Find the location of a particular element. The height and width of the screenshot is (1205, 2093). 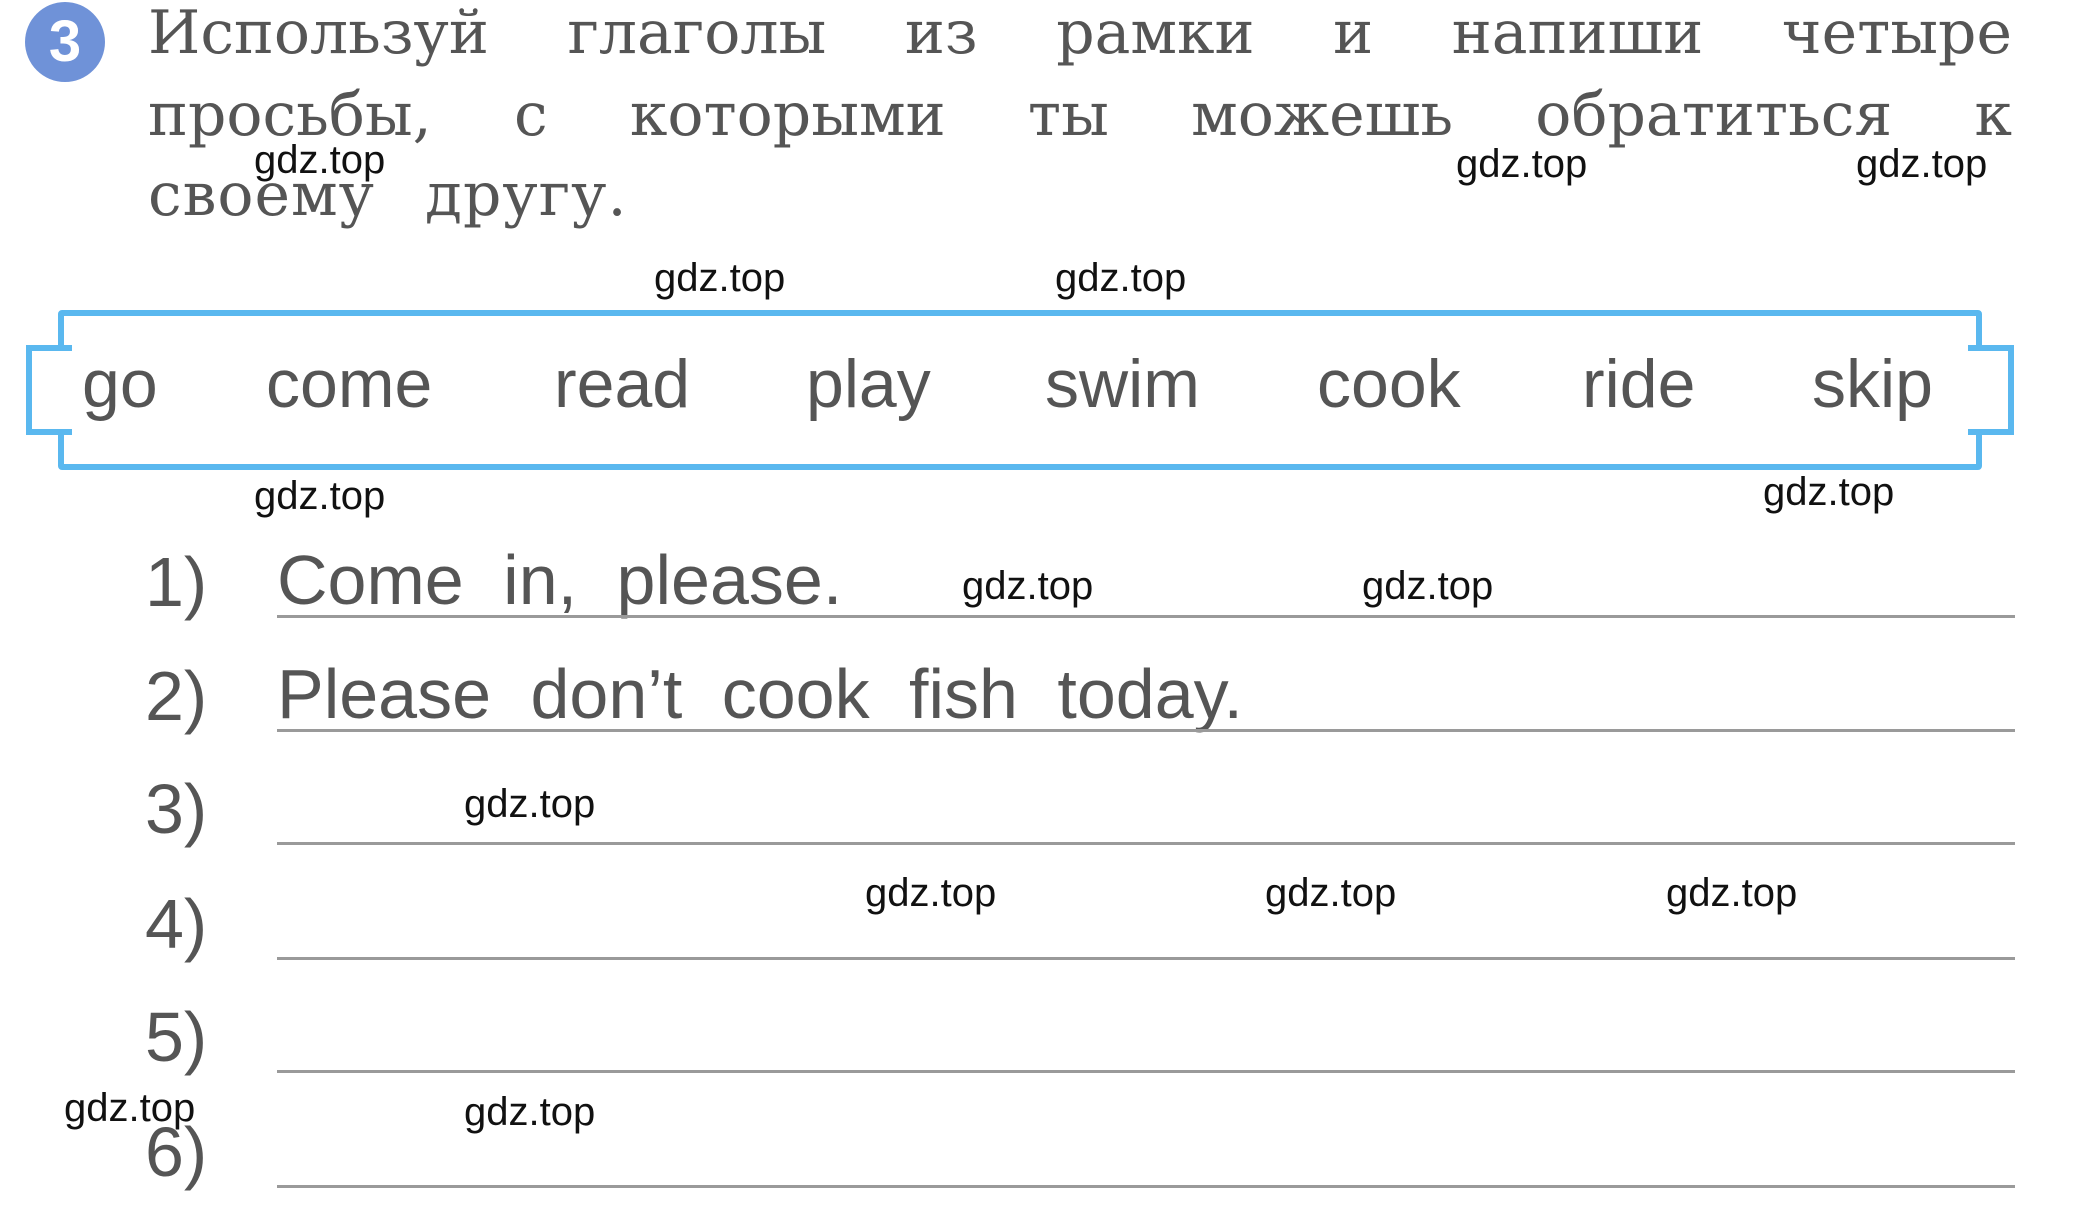

word-list: go come read play swim cook ride skip is located at coordinates (1030, 390).